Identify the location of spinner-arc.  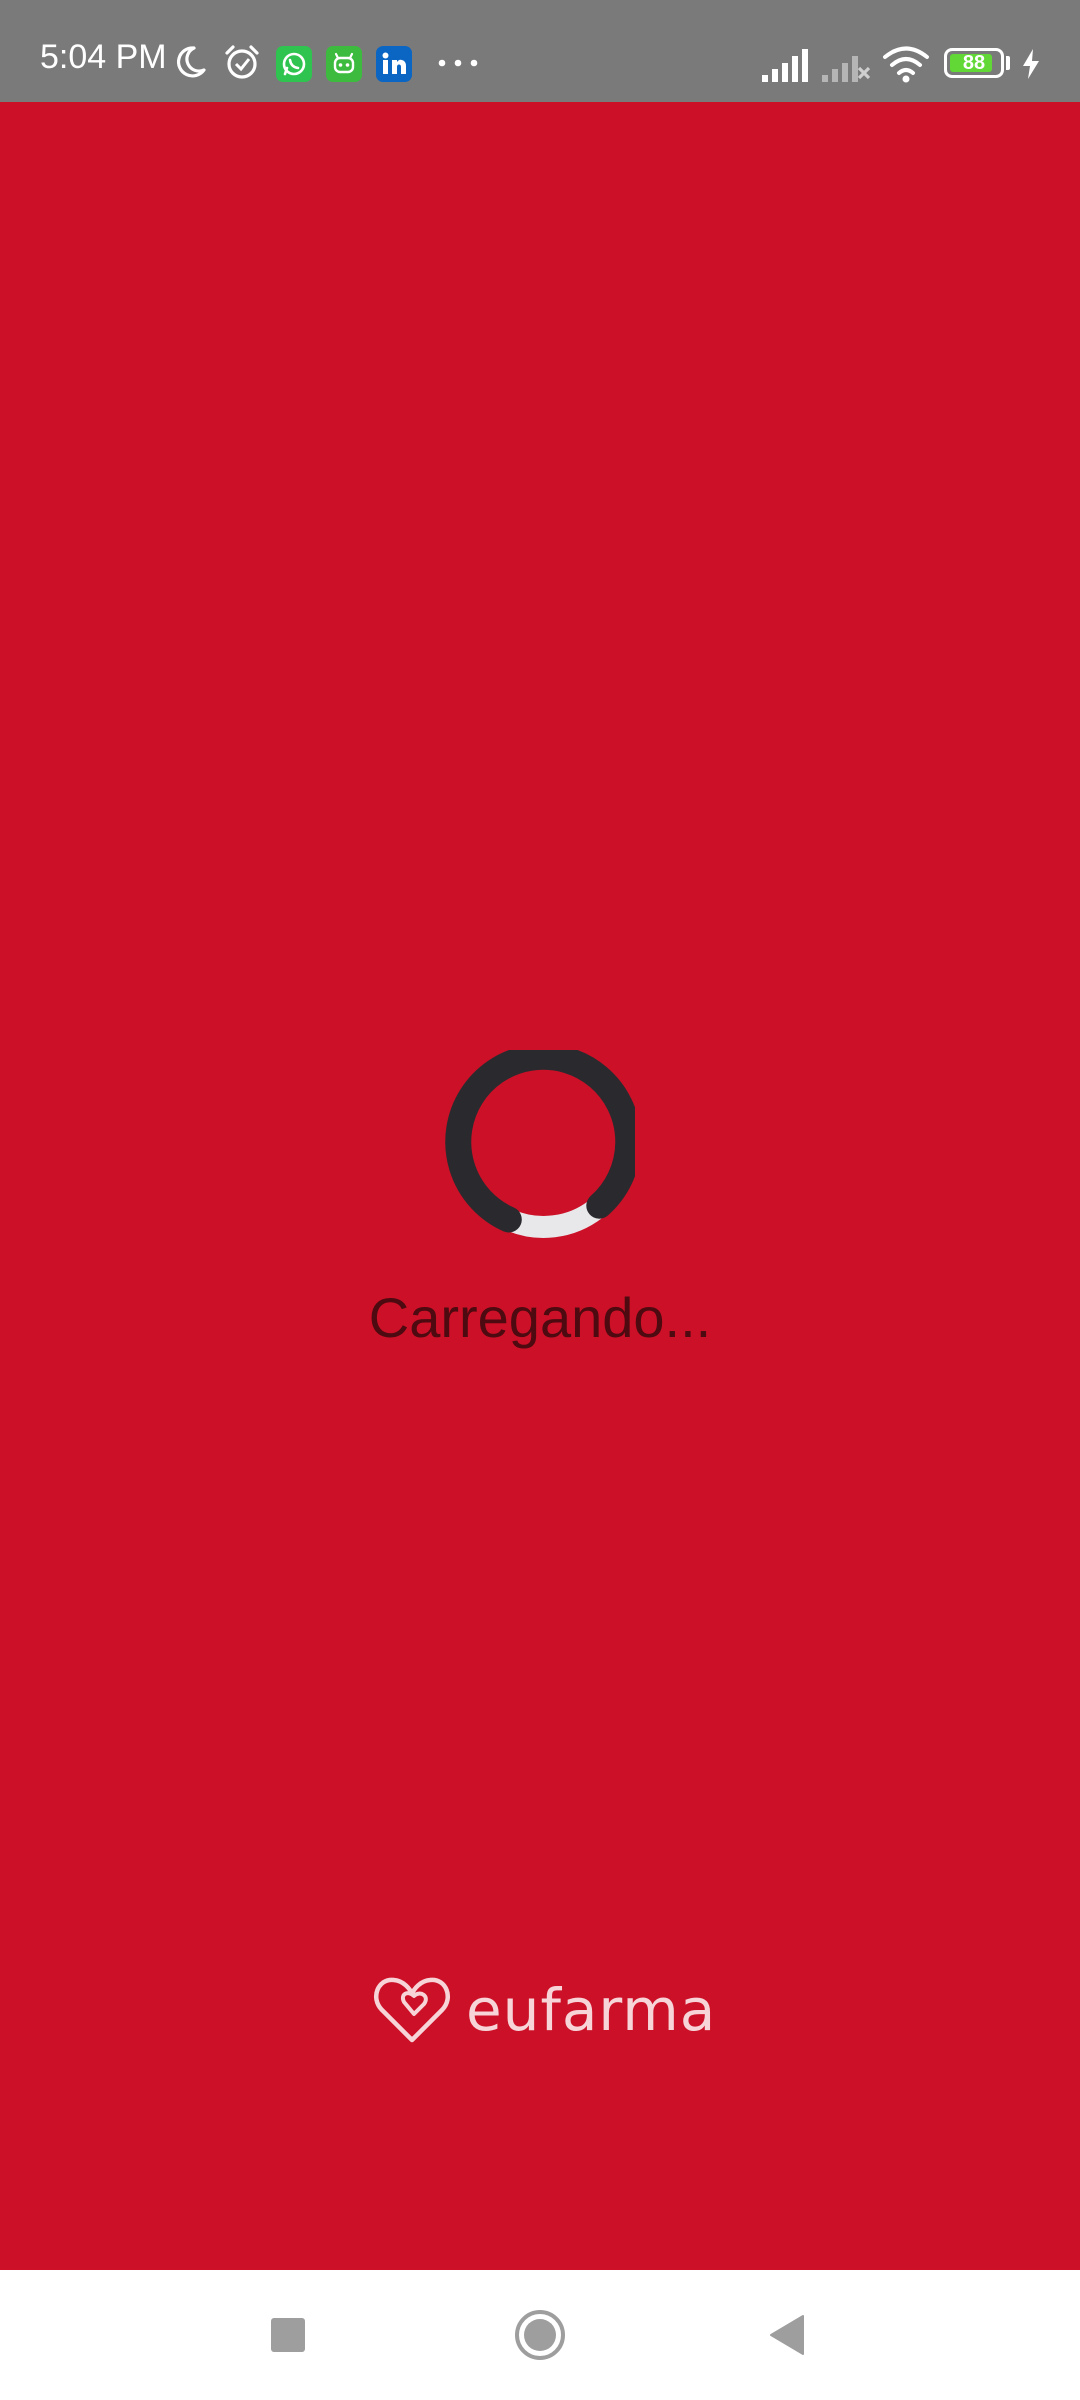
(540, 1141).